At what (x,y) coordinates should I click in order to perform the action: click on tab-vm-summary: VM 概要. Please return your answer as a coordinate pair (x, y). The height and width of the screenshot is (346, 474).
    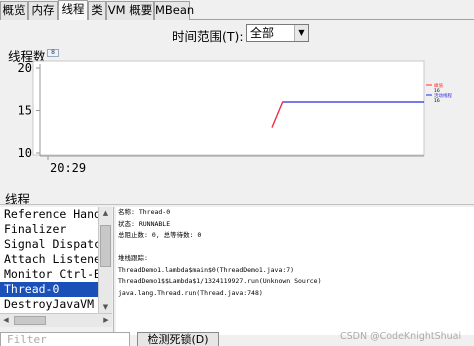
    Looking at the image, I should click on (130, 10).